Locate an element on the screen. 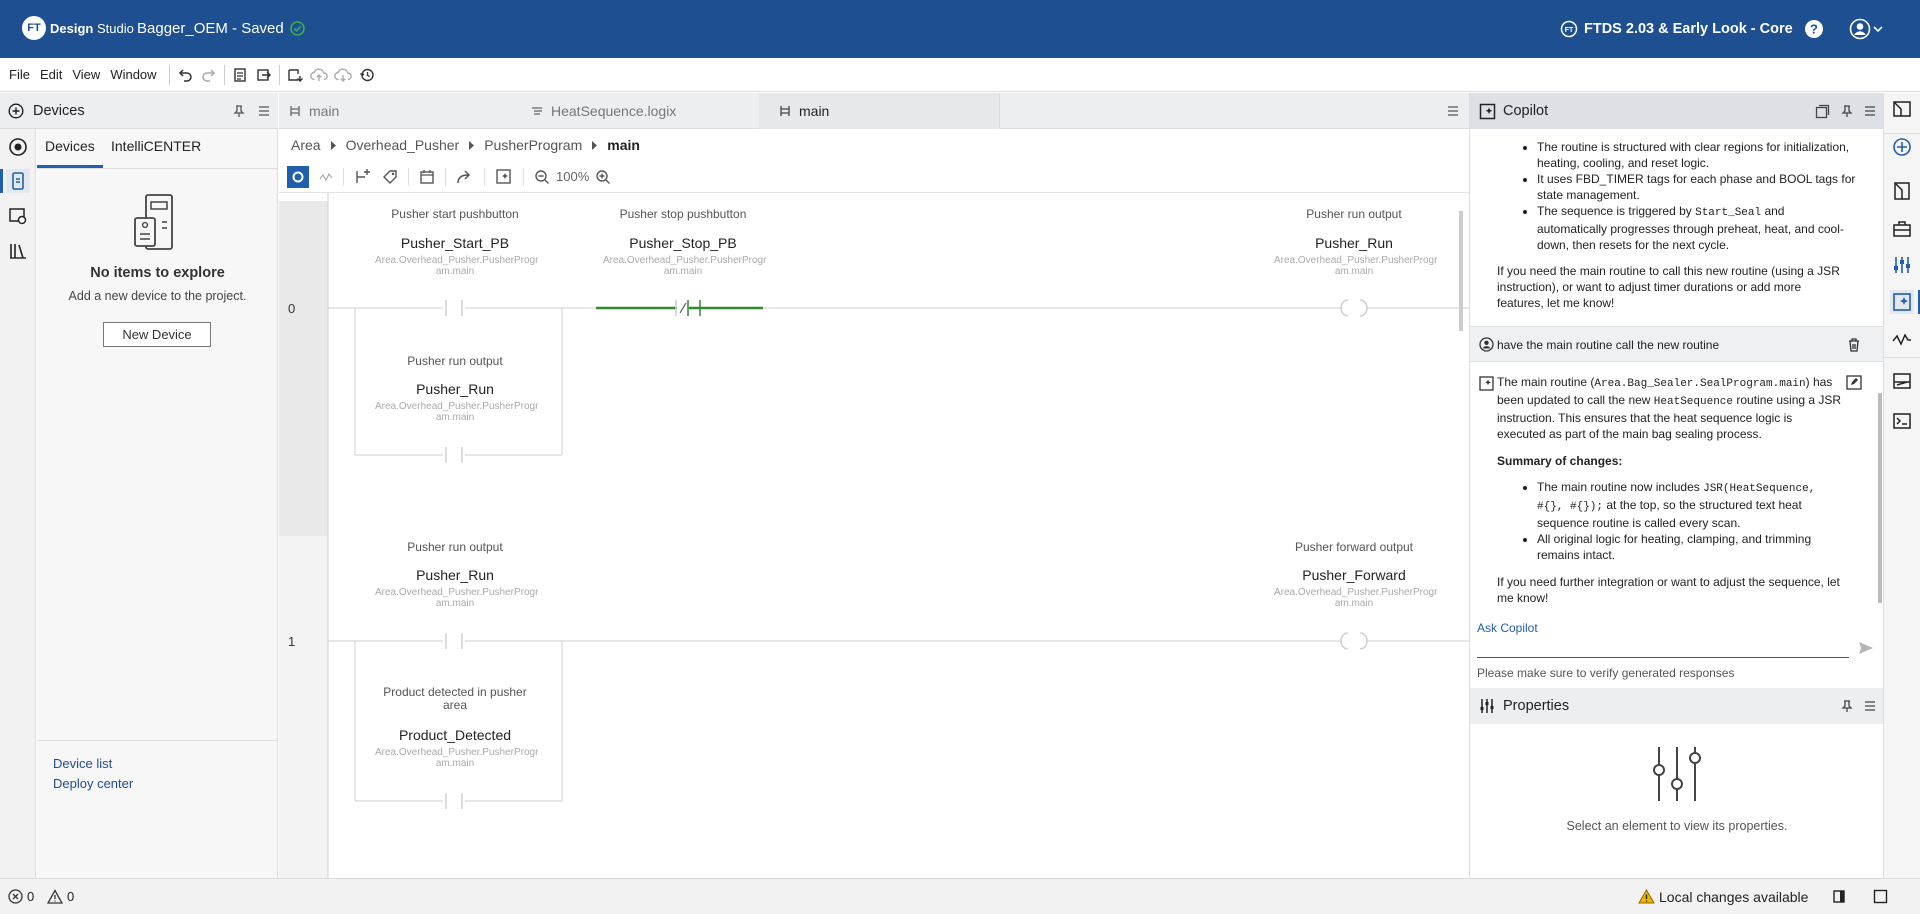  redo-icon is located at coordinates (209, 75).